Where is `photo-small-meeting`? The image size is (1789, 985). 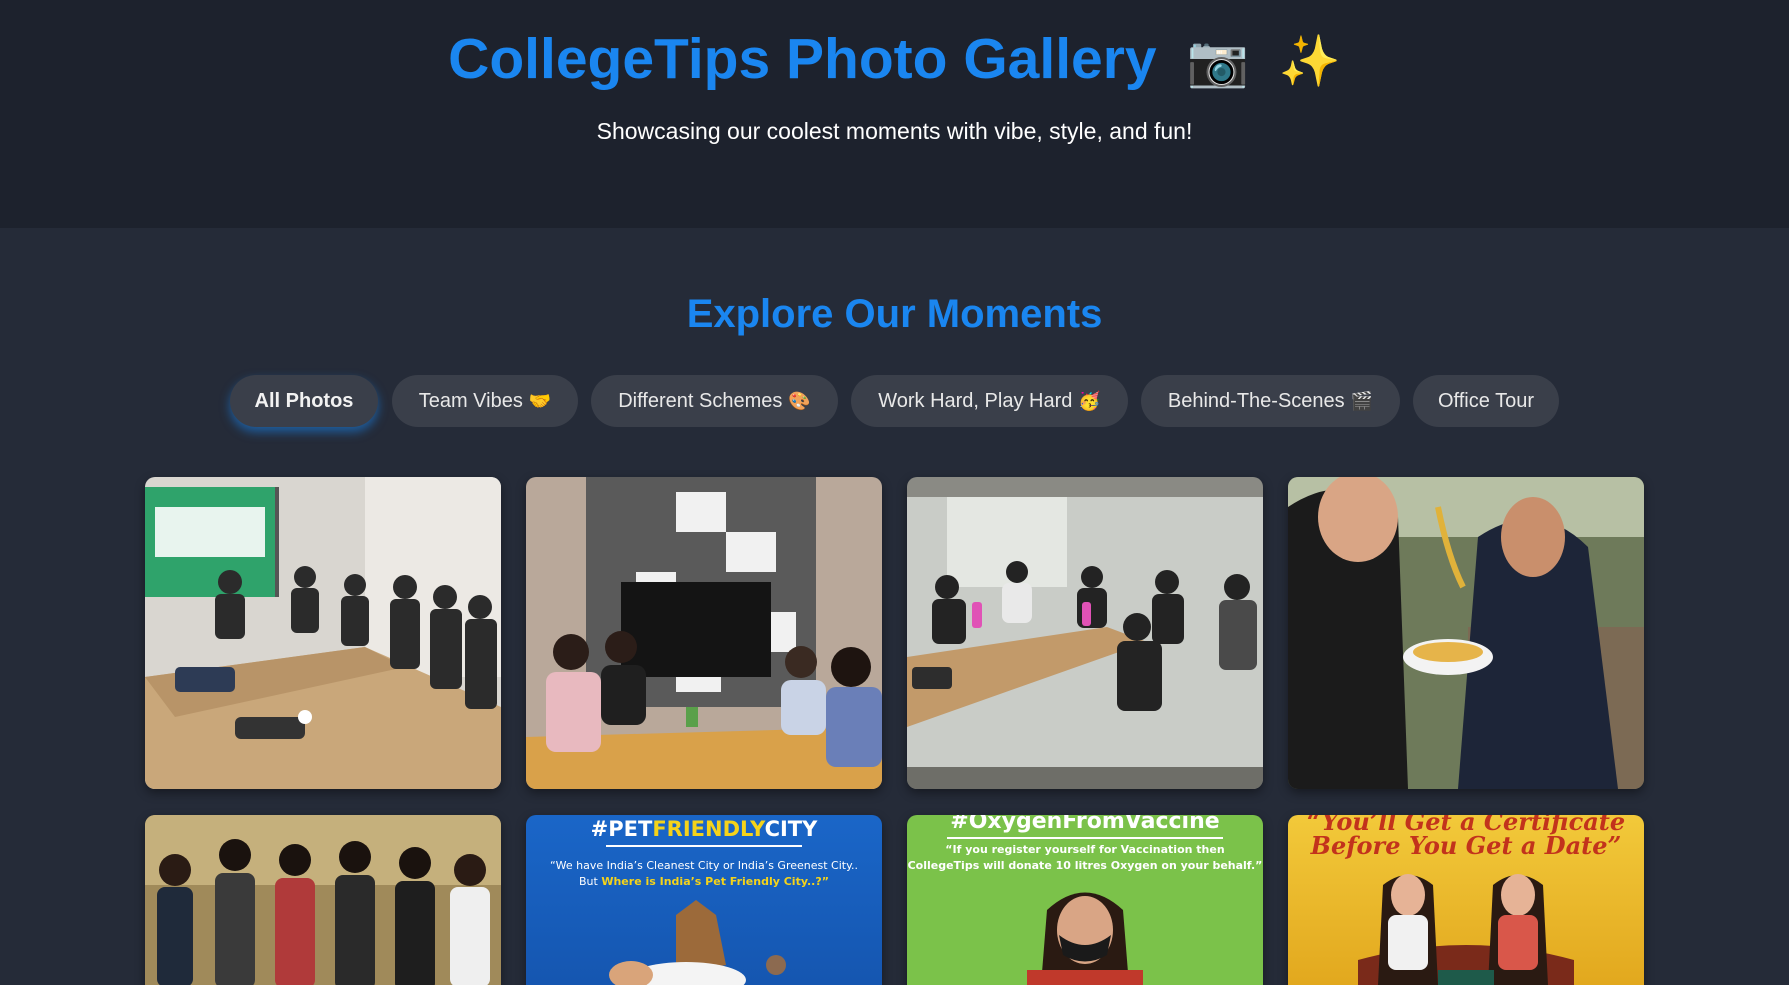 photo-small-meeting is located at coordinates (704, 633).